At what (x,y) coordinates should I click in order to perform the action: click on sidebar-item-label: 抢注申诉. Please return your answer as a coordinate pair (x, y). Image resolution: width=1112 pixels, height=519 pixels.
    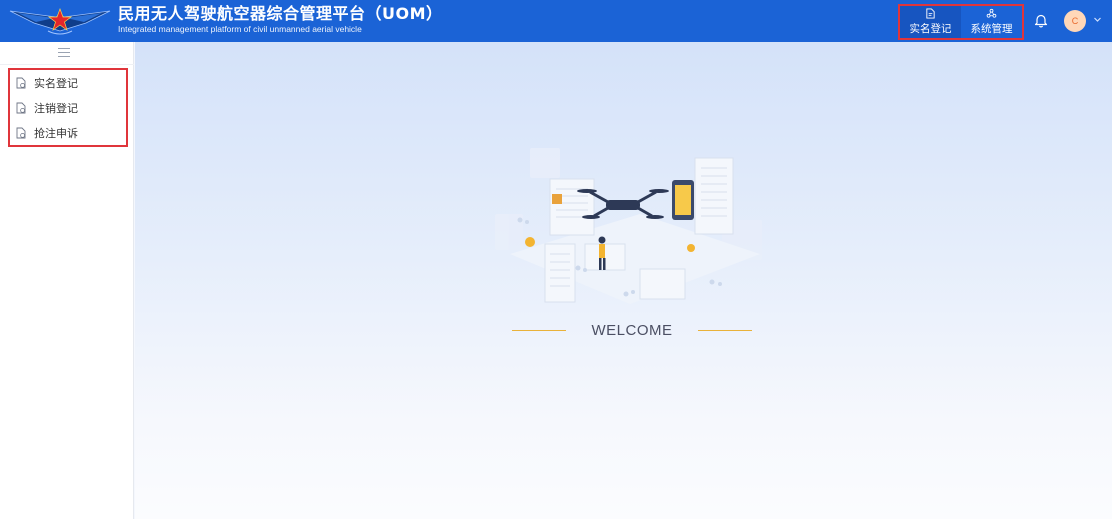
    Looking at the image, I should click on (56, 133).